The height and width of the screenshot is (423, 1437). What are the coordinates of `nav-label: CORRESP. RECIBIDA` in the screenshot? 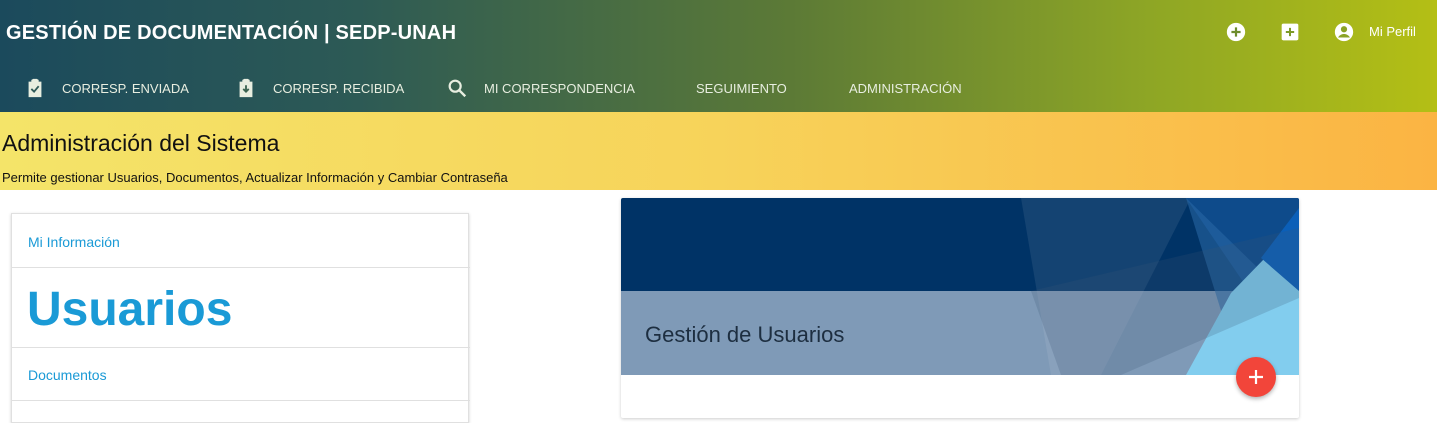 It's located at (339, 88).